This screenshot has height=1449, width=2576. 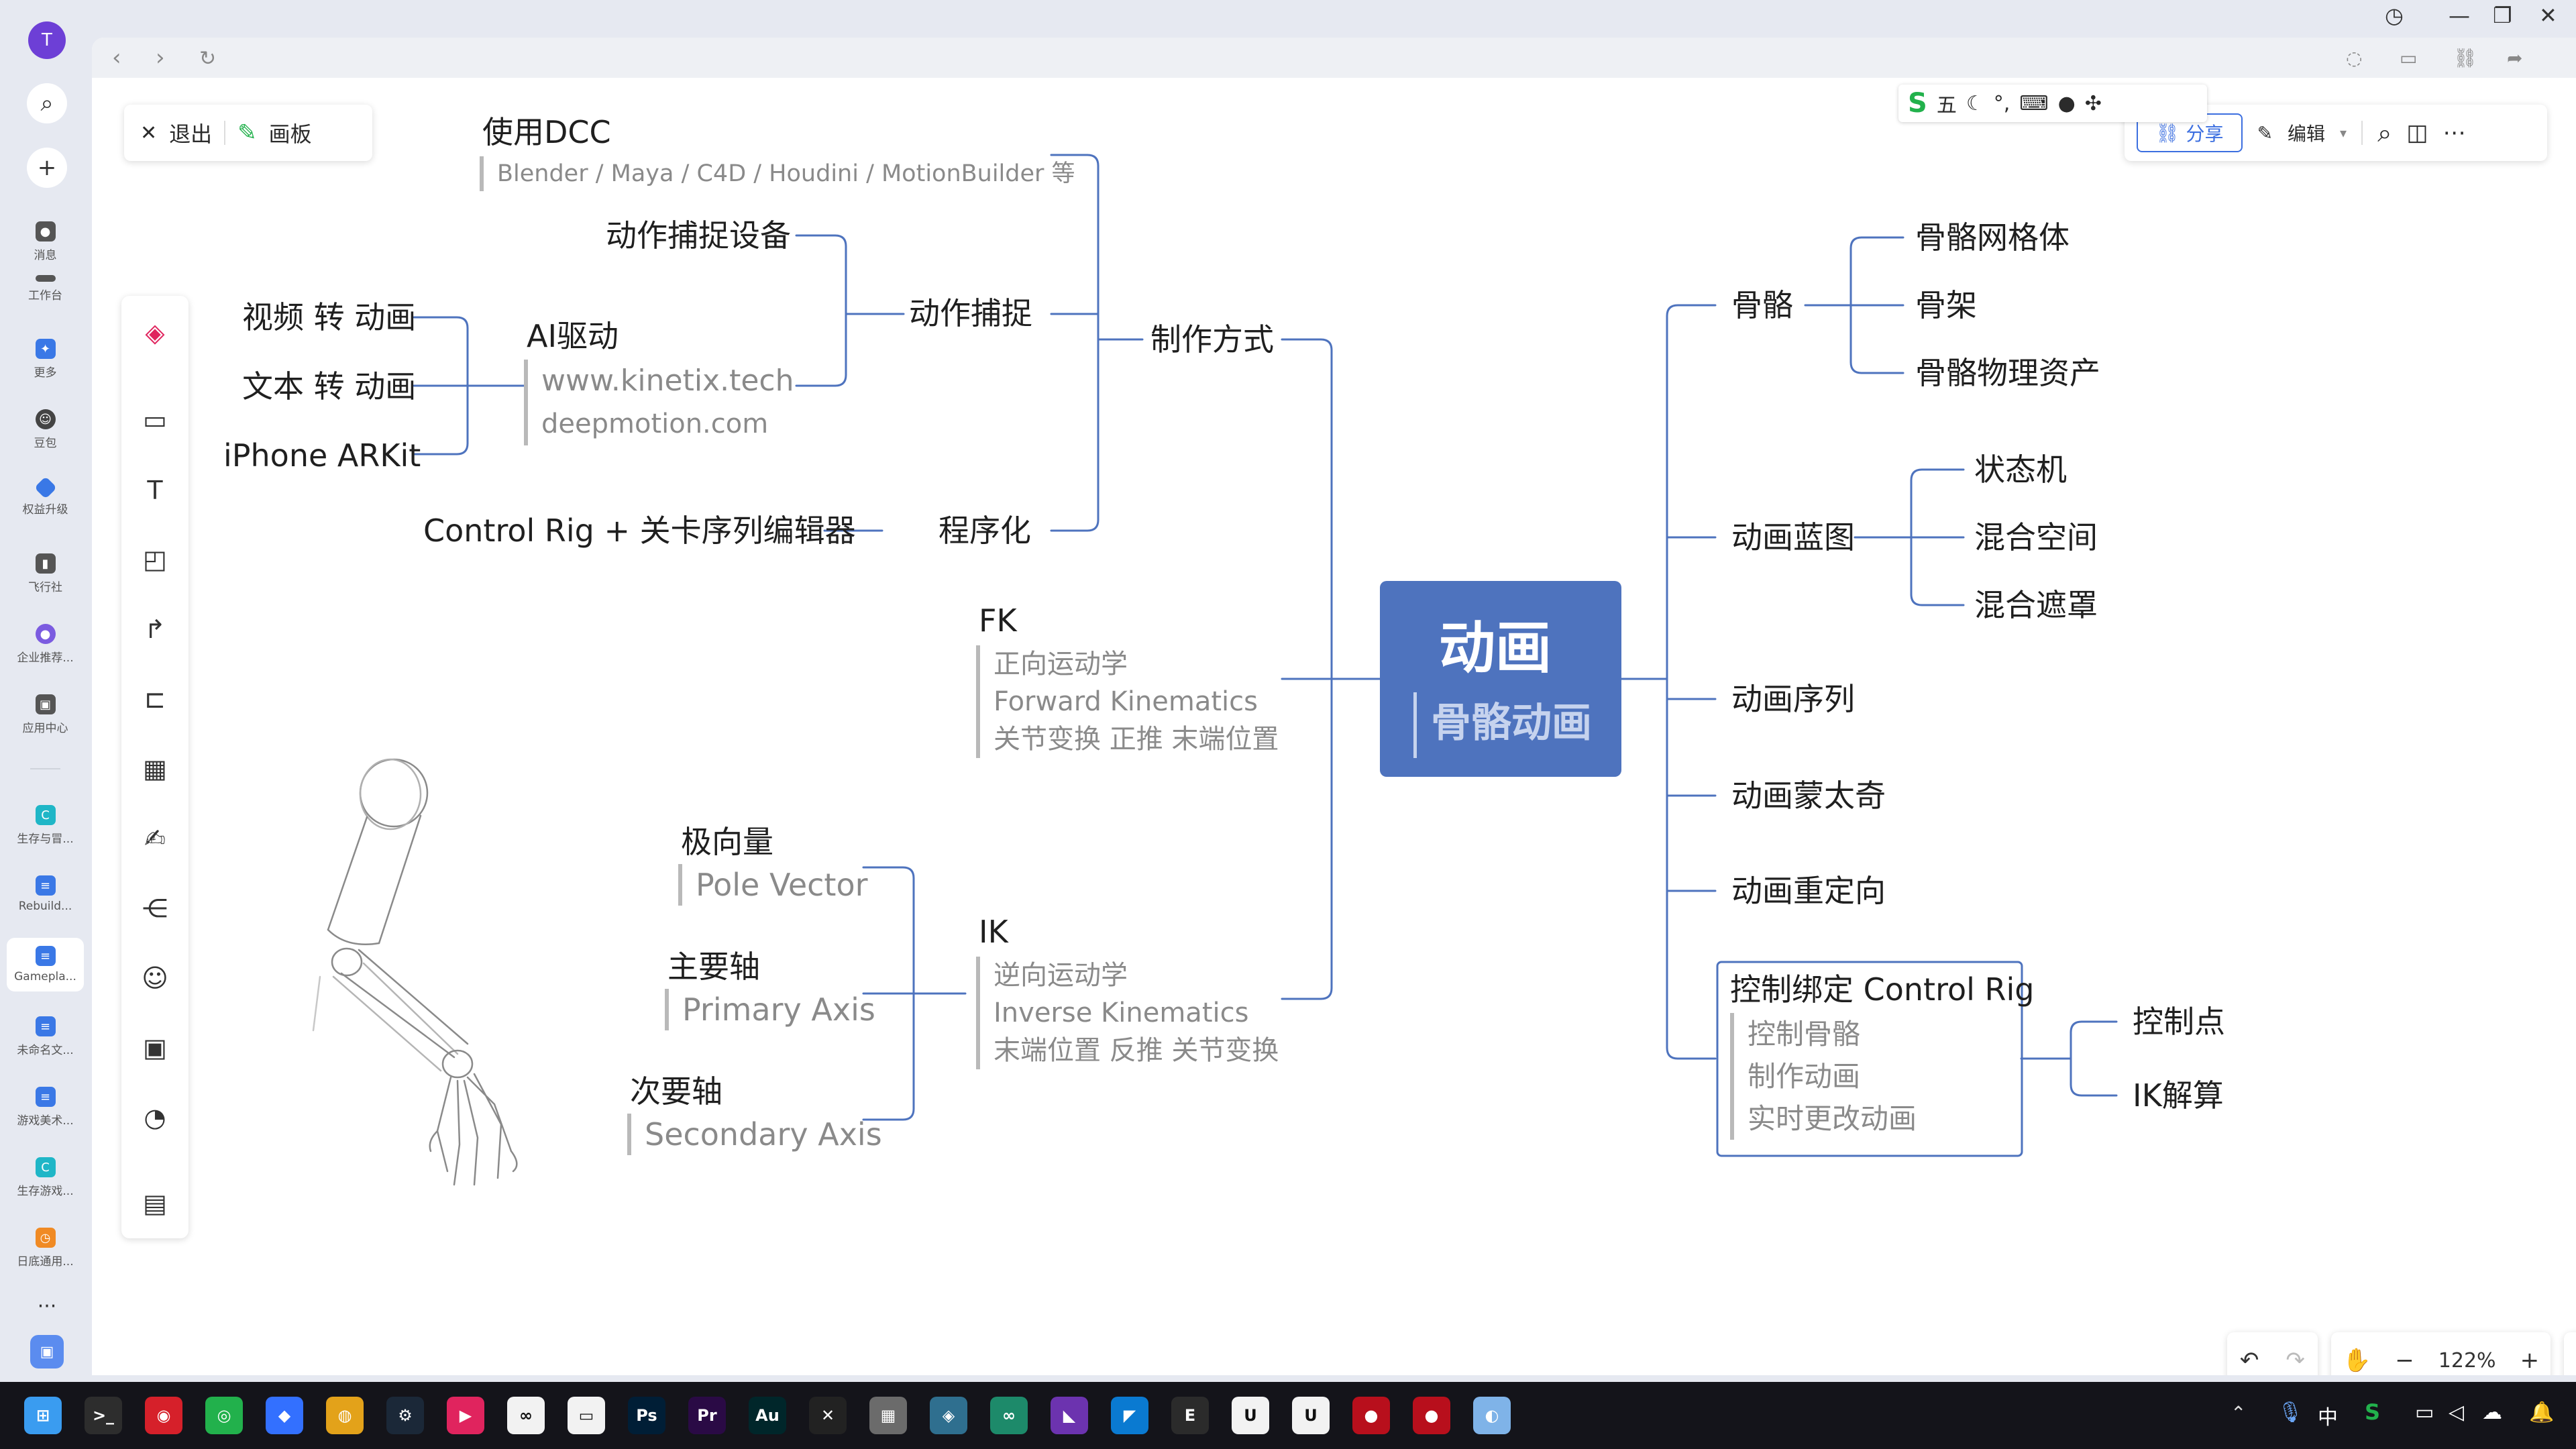 I want to click on meta-icon: ∞, so click(x=526, y=1415).